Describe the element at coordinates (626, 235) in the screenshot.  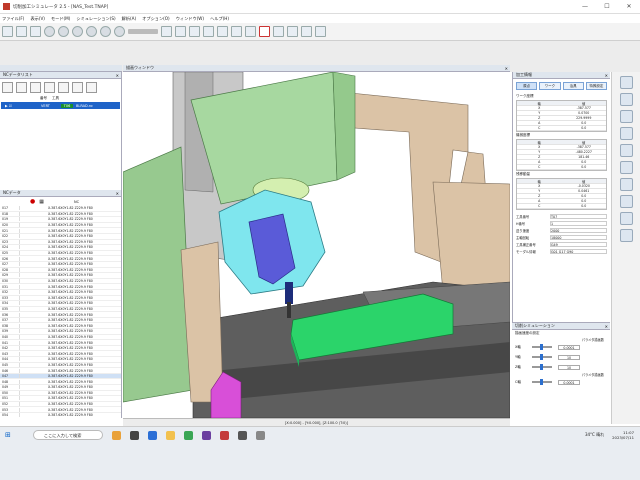
I see `chart-icon` at that location.